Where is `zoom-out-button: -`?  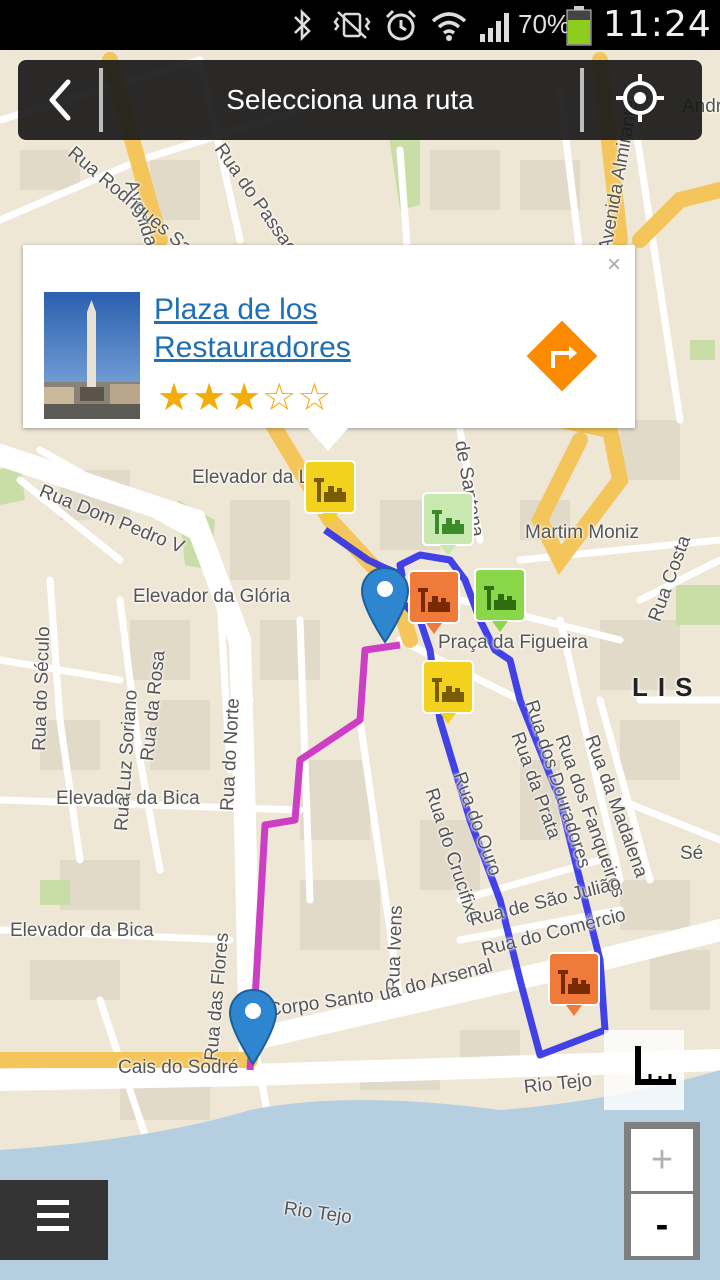 zoom-out-button: - is located at coordinates (662, 1225).